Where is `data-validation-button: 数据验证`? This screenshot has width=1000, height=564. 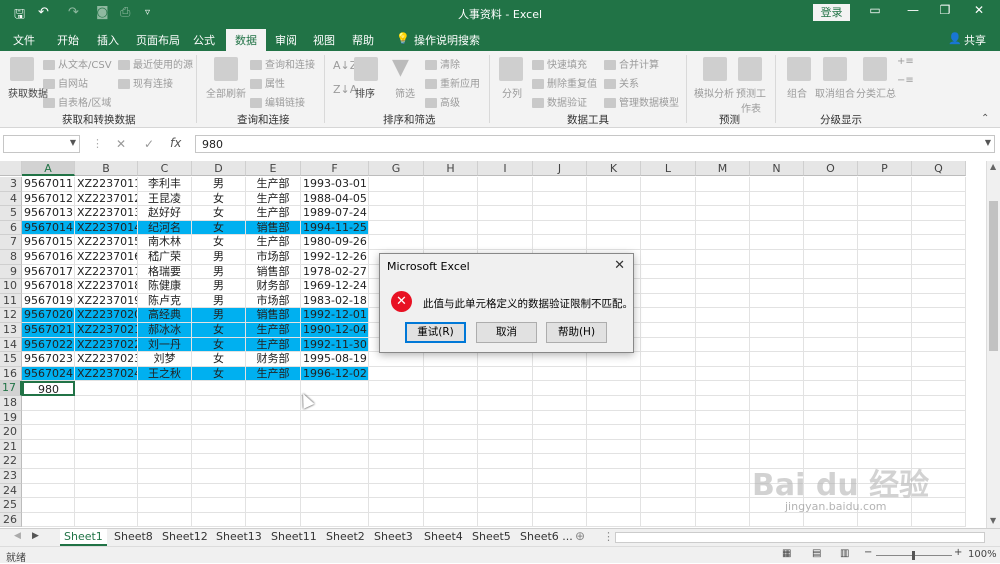
data-validation-button: 数据验证 is located at coordinates (559, 101).